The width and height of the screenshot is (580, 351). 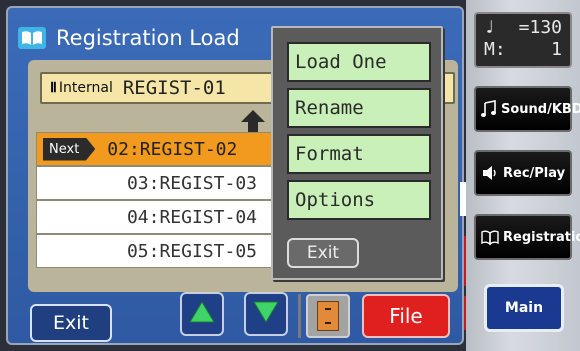 I want to click on rec-play-button: Rec/Play, so click(x=523, y=173).